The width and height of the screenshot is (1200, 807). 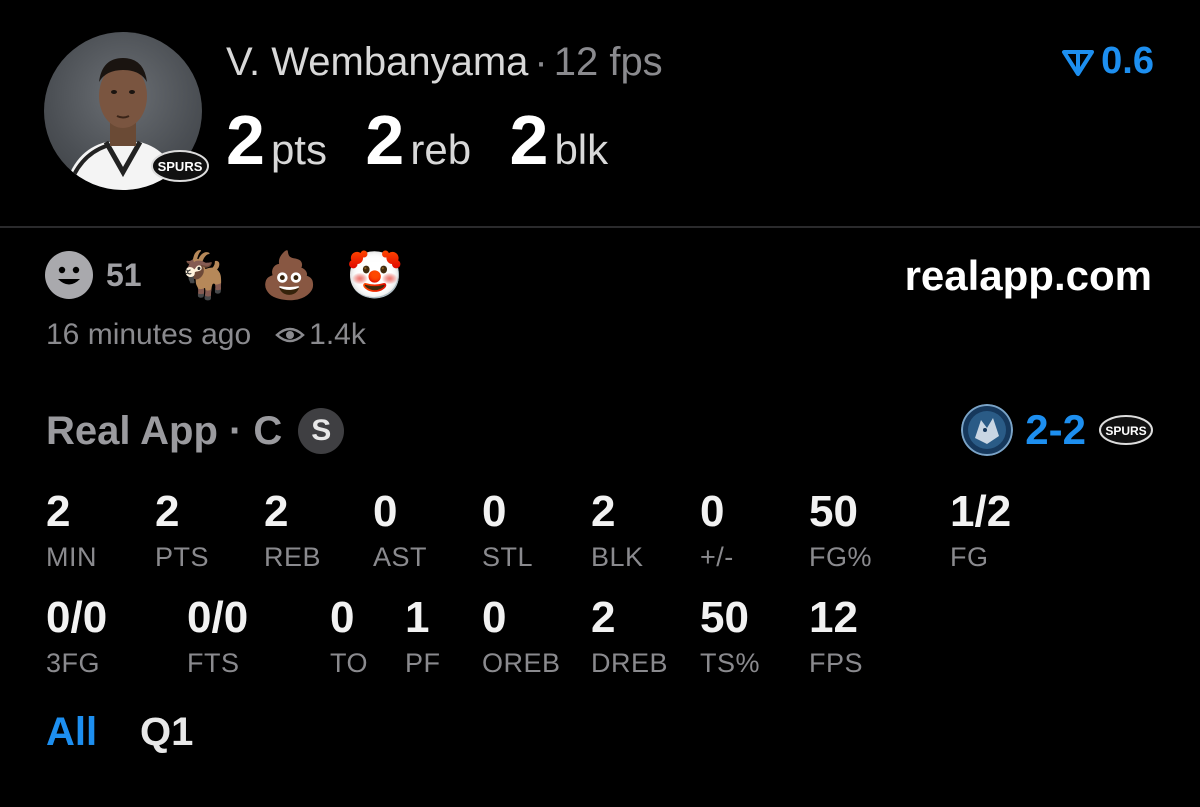 I want to click on stat-ast: 0 AST, so click(x=400, y=530).